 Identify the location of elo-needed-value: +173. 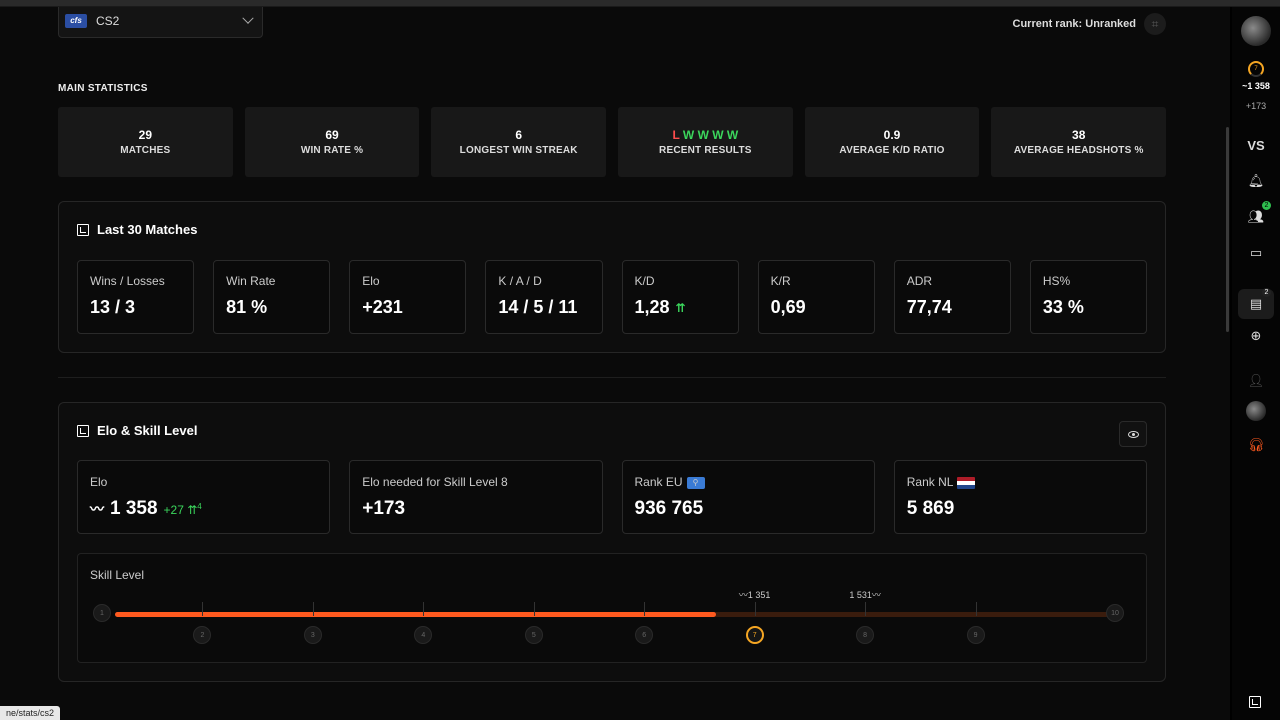
(384, 508).